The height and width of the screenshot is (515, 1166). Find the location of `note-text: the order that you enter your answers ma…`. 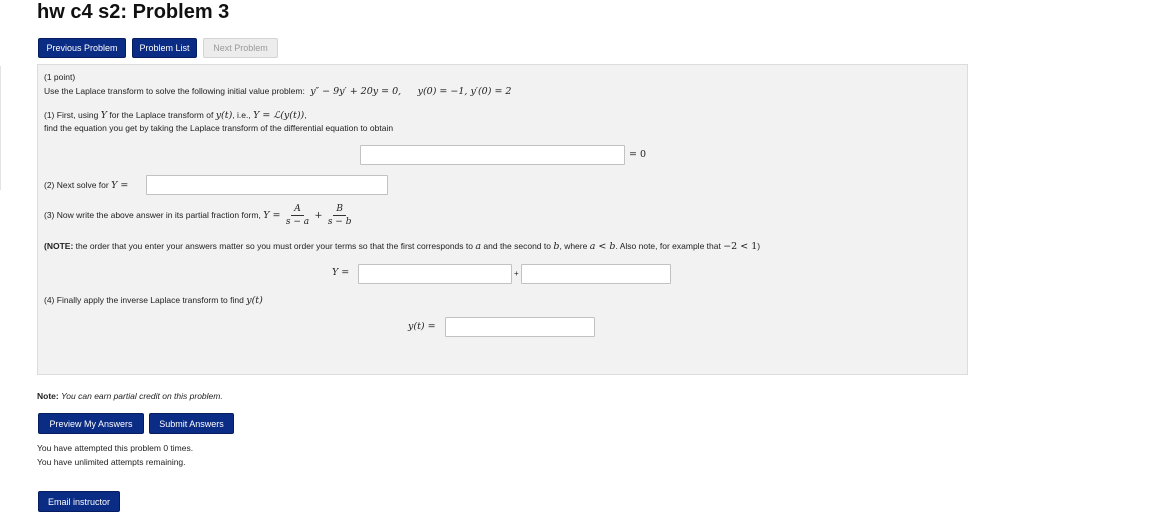

note-text: the order that you enter your answers ma… is located at coordinates (274, 246).